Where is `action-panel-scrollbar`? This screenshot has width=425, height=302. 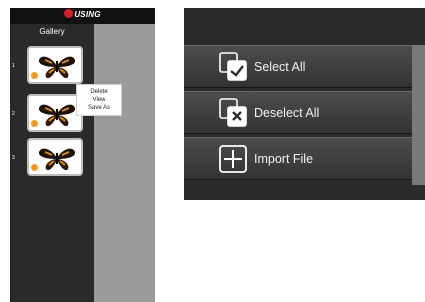
action-panel-scrollbar is located at coordinates (418, 115).